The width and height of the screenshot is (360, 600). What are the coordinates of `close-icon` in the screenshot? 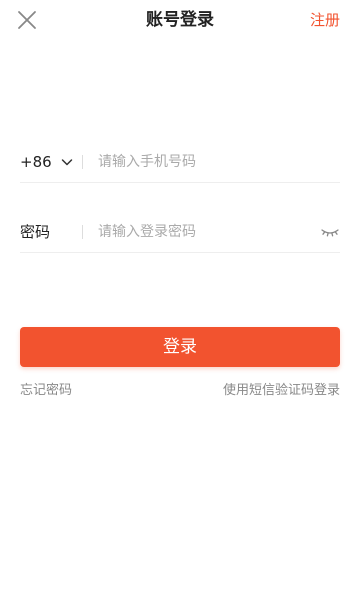 It's located at (27, 20).